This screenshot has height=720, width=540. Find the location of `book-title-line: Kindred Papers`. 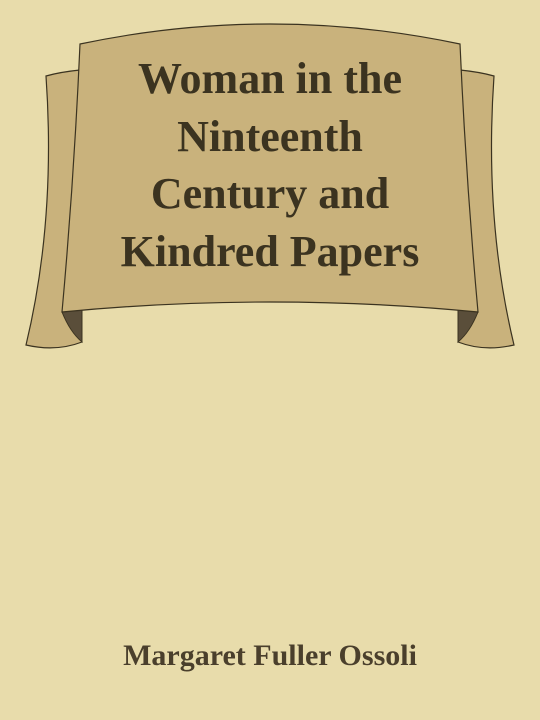

book-title-line: Kindred Papers is located at coordinates (270, 251).